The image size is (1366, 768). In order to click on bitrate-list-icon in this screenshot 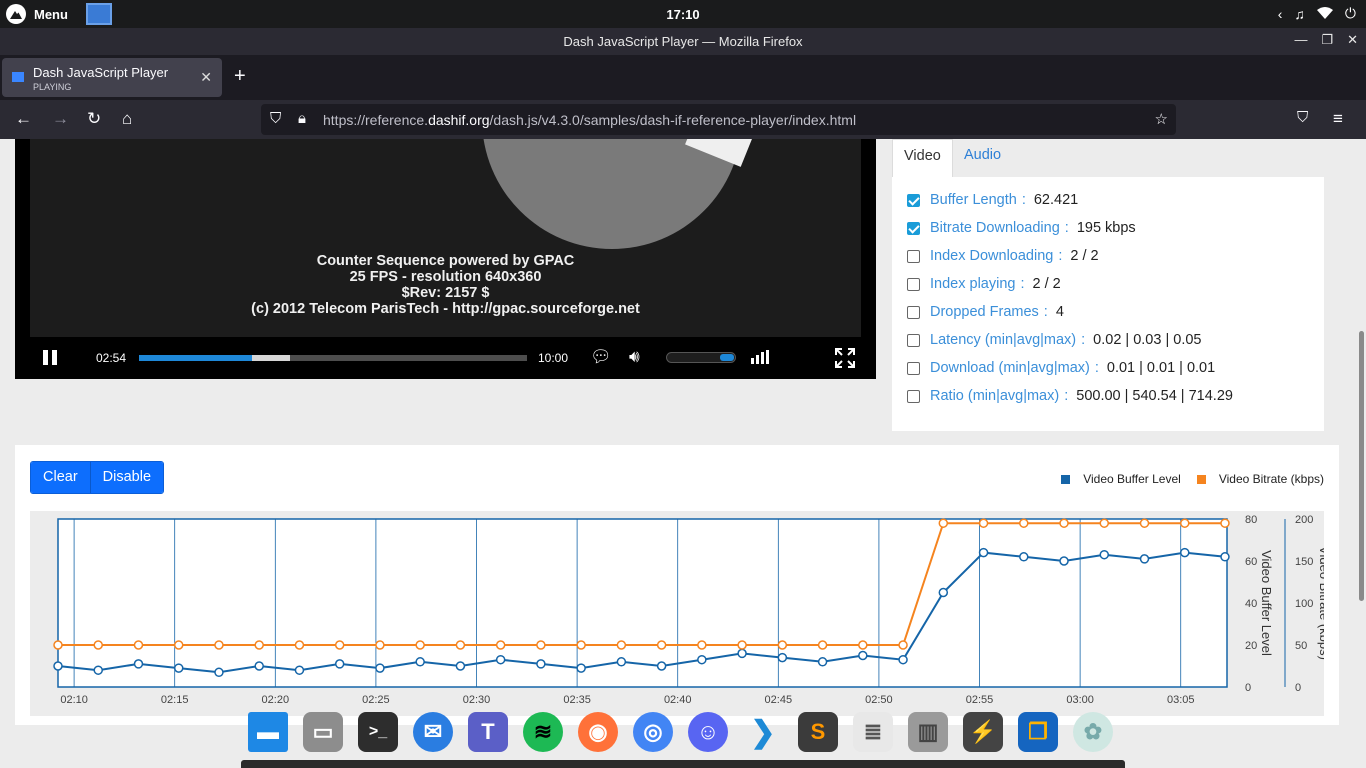, I will do `click(760, 359)`.